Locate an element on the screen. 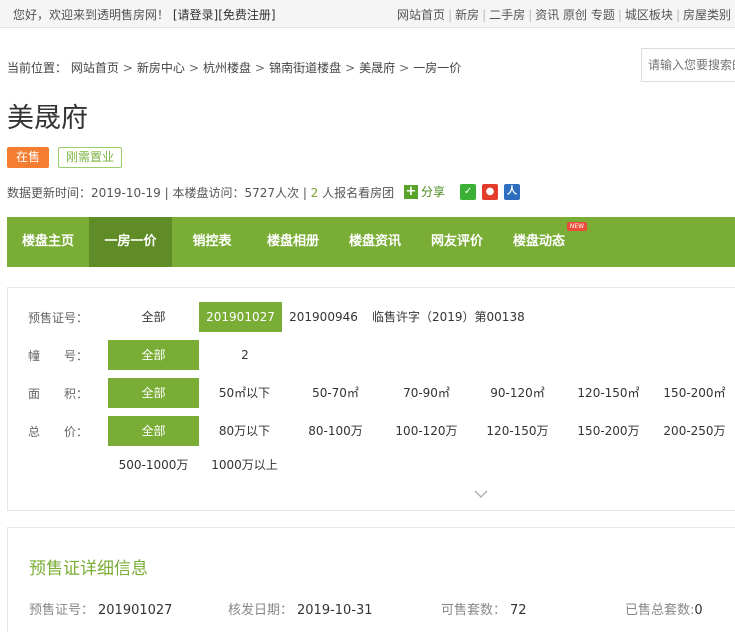  top-nav-newhouse: 新房 is located at coordinates (467, 15).